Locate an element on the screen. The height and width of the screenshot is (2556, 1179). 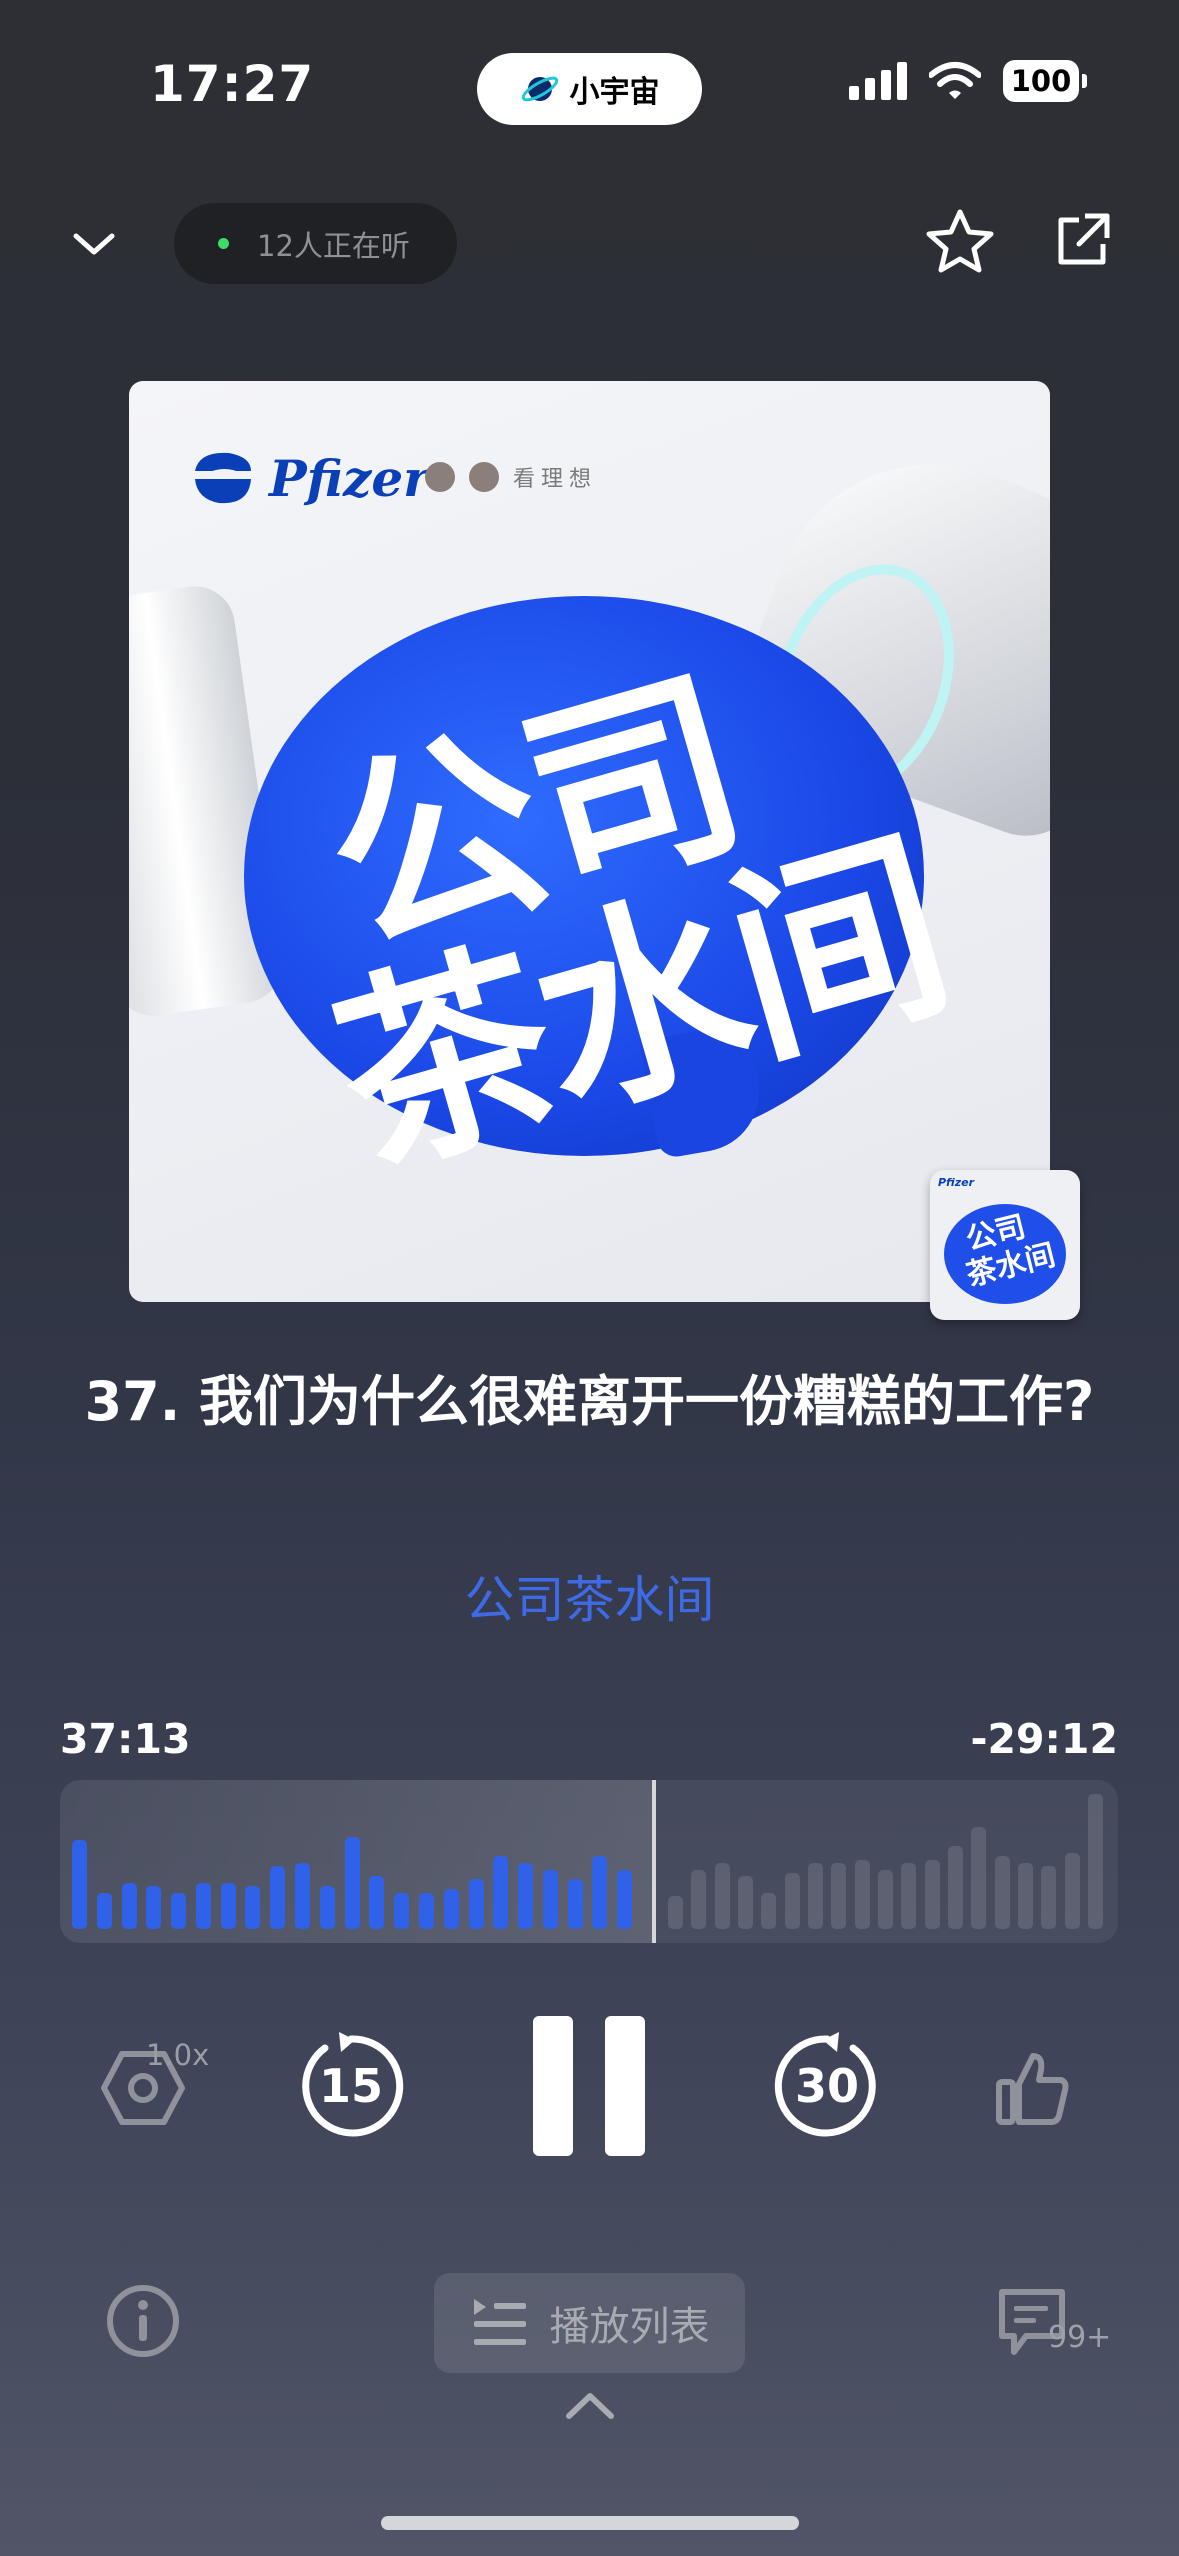
skip-forward-seconds: 30 is located at coordinates (826, 2086).